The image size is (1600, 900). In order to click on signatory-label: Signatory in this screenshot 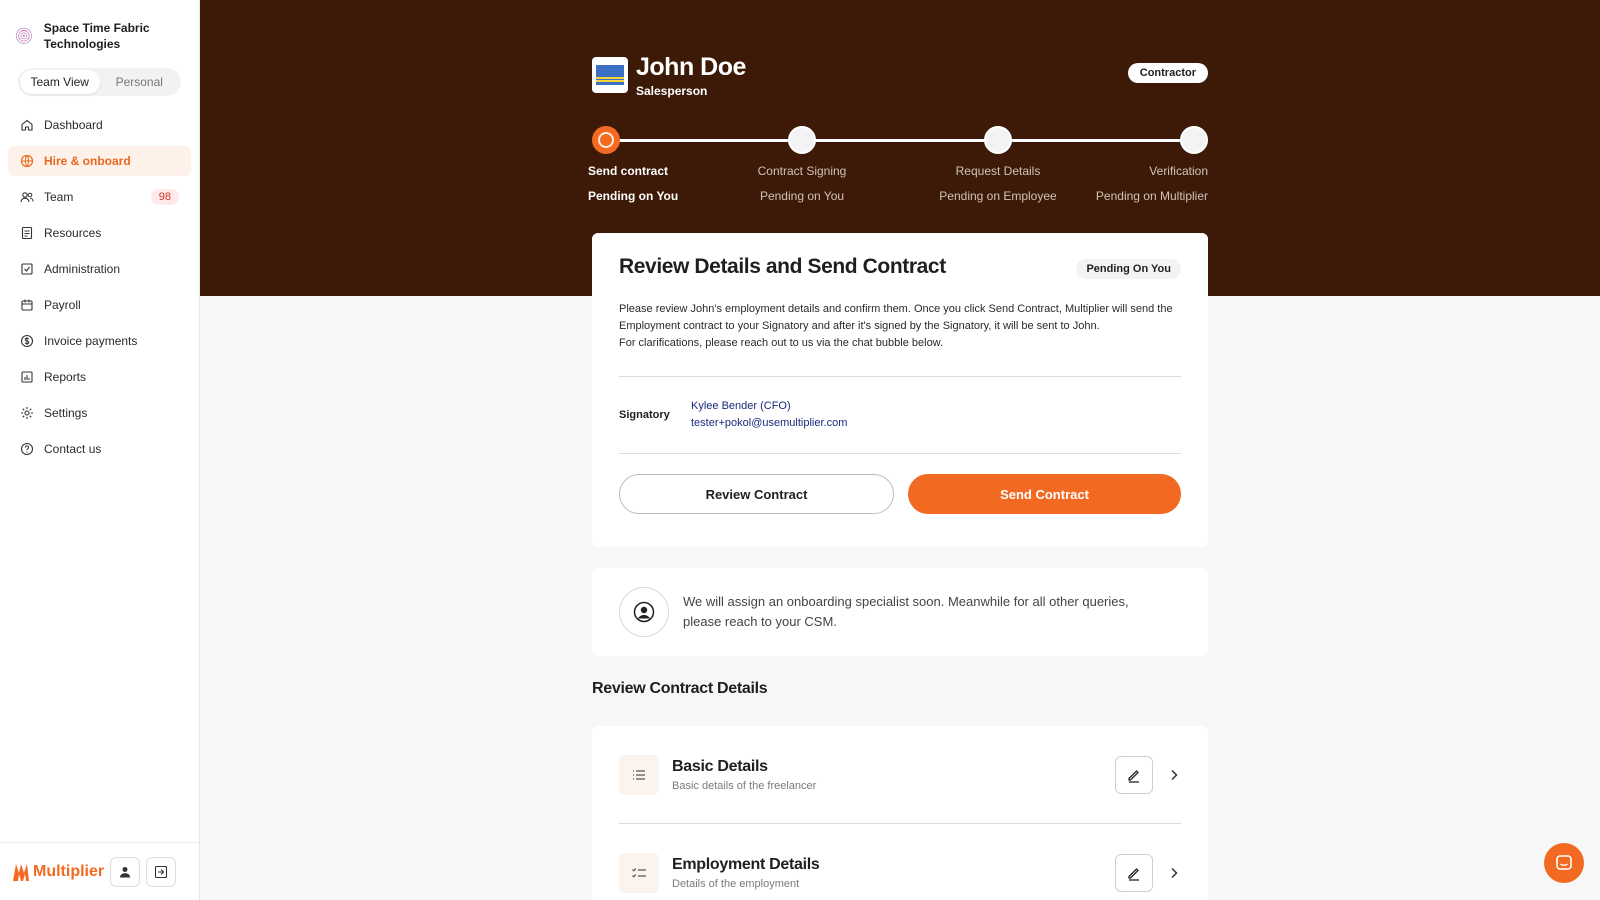, I will do `click(644, 415)`.